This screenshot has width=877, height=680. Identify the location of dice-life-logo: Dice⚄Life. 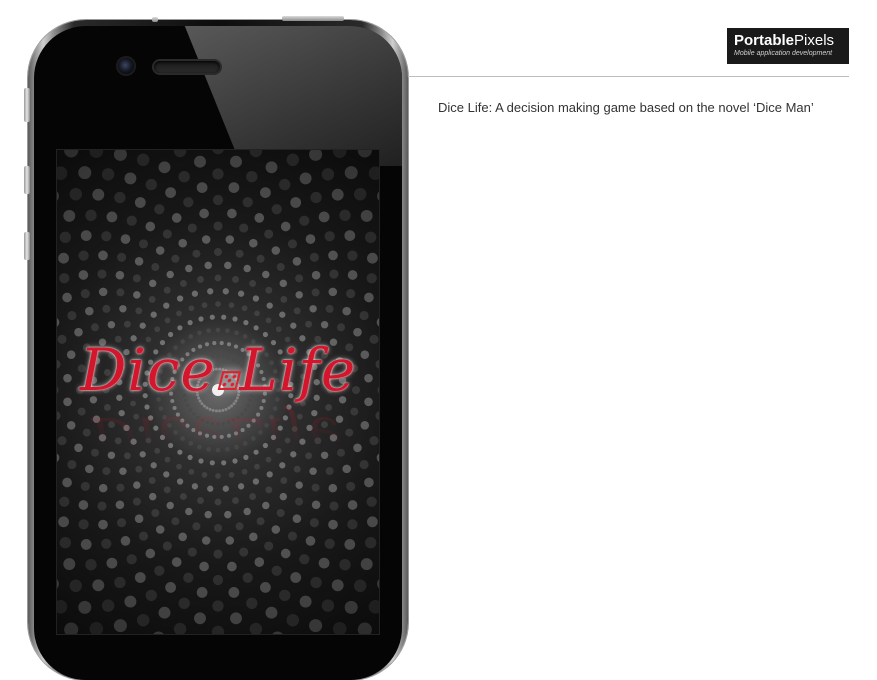
(218, 370).